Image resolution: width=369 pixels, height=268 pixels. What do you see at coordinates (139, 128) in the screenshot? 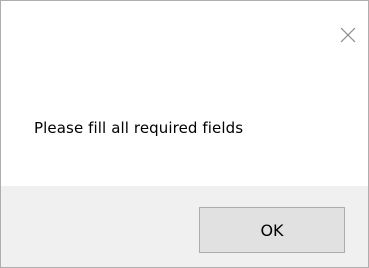
I see `dialog-message: Please fill all required fields` at bounding box center [139, 128].